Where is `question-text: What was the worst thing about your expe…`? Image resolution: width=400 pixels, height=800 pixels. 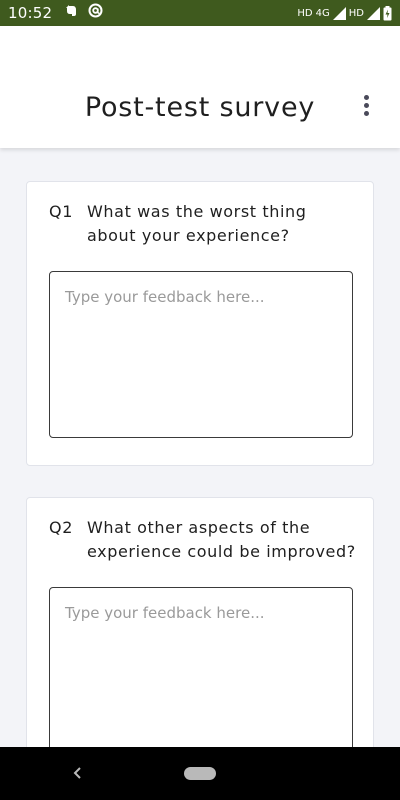 question-text: What was the worst thing about your expe… is located at coordinates (197, 223).